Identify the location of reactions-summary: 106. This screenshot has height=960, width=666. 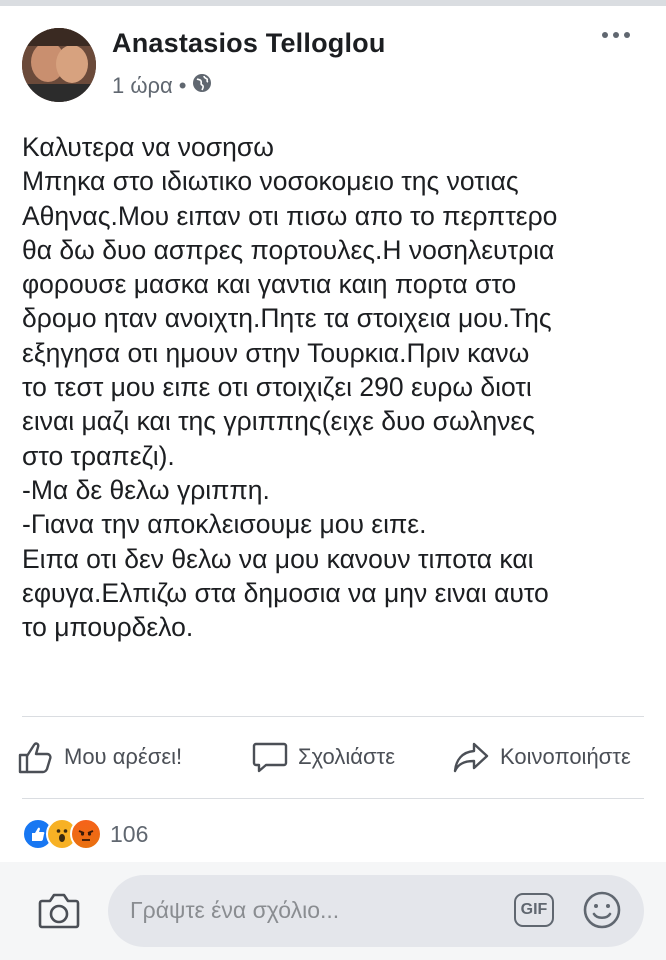
(85, 834).